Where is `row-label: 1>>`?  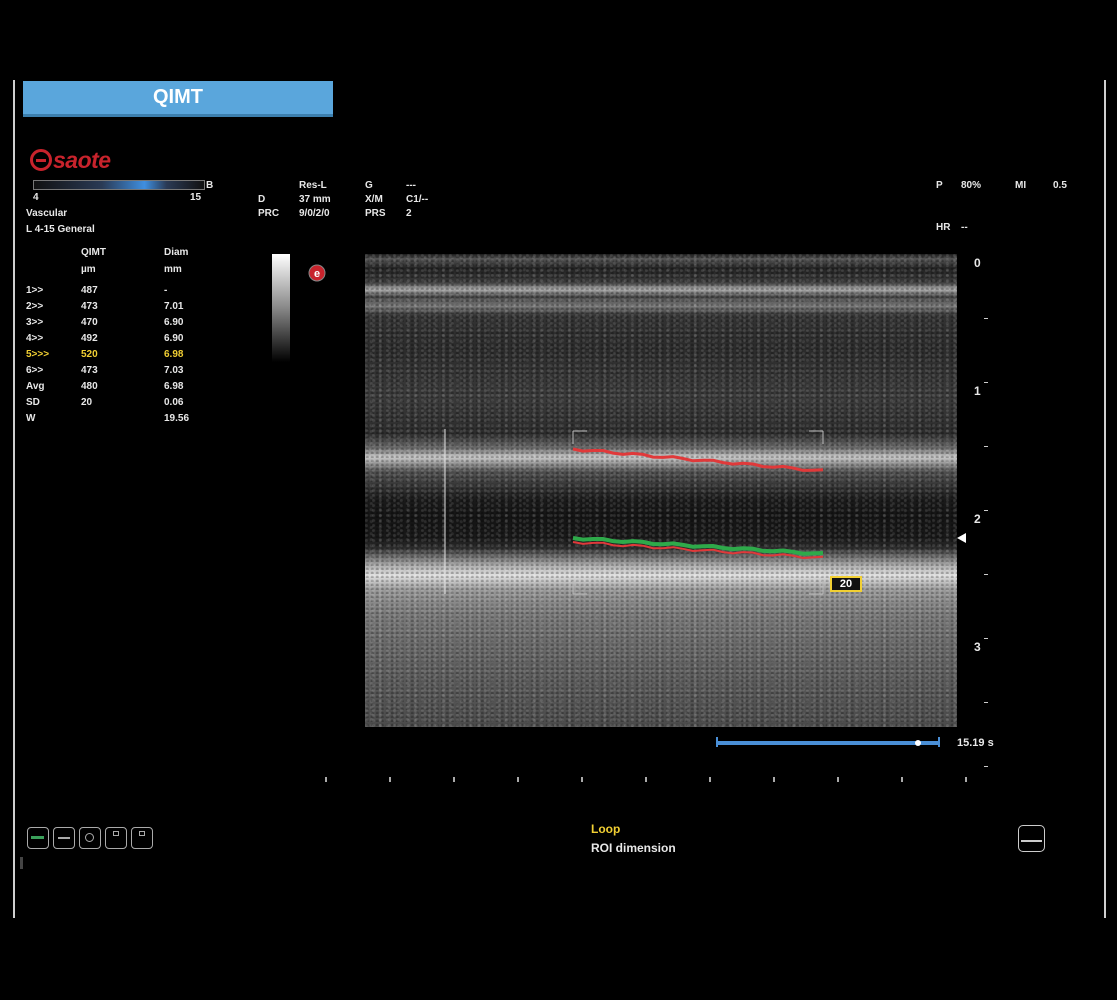 row-label: 1>> is located at coordinates (35, 290).